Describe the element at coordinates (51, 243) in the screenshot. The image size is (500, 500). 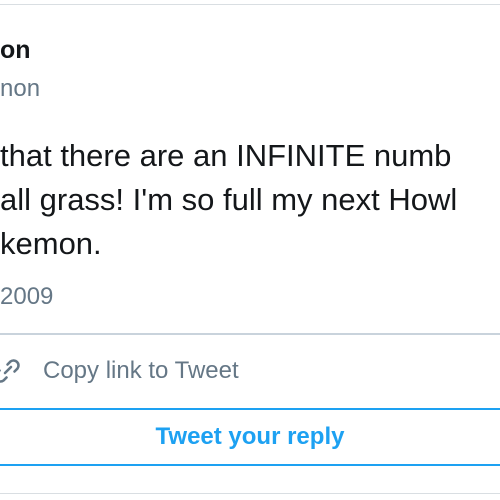
I see `tweet-text-line: kemon.` at that location.